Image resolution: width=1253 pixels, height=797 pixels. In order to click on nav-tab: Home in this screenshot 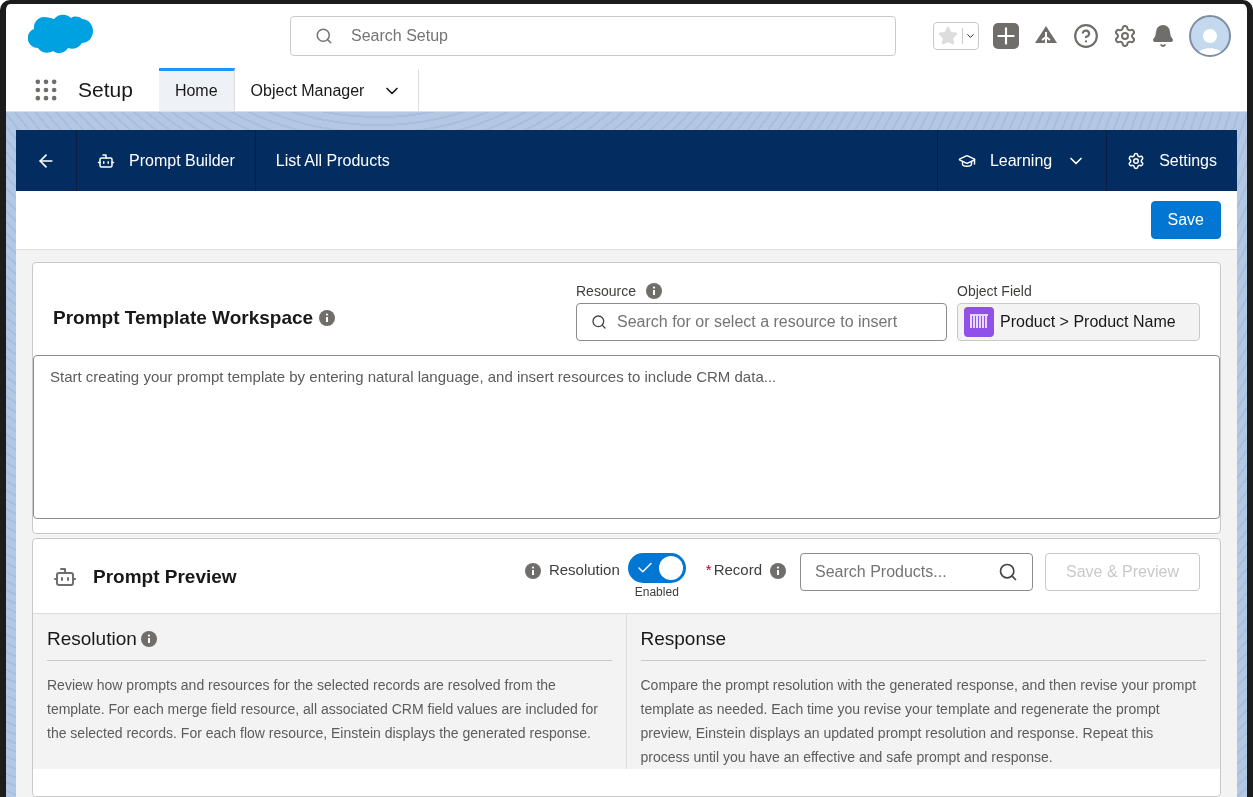, I will do `click(196, 89)`.